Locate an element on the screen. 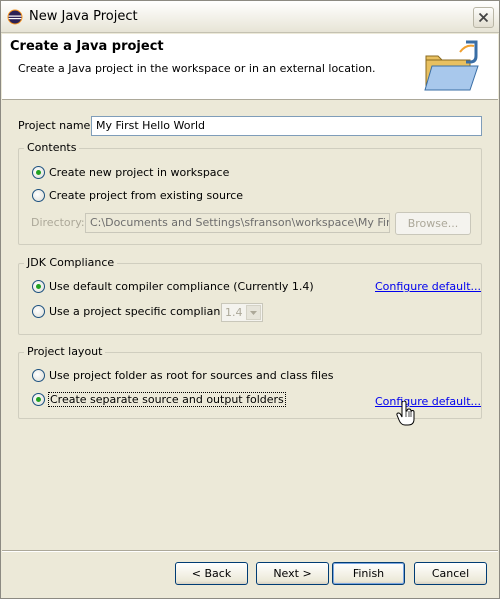 Image resolution: width=500 pixels, height=599 pixels. chevron-down-icon is located at coordinates (253, 313).